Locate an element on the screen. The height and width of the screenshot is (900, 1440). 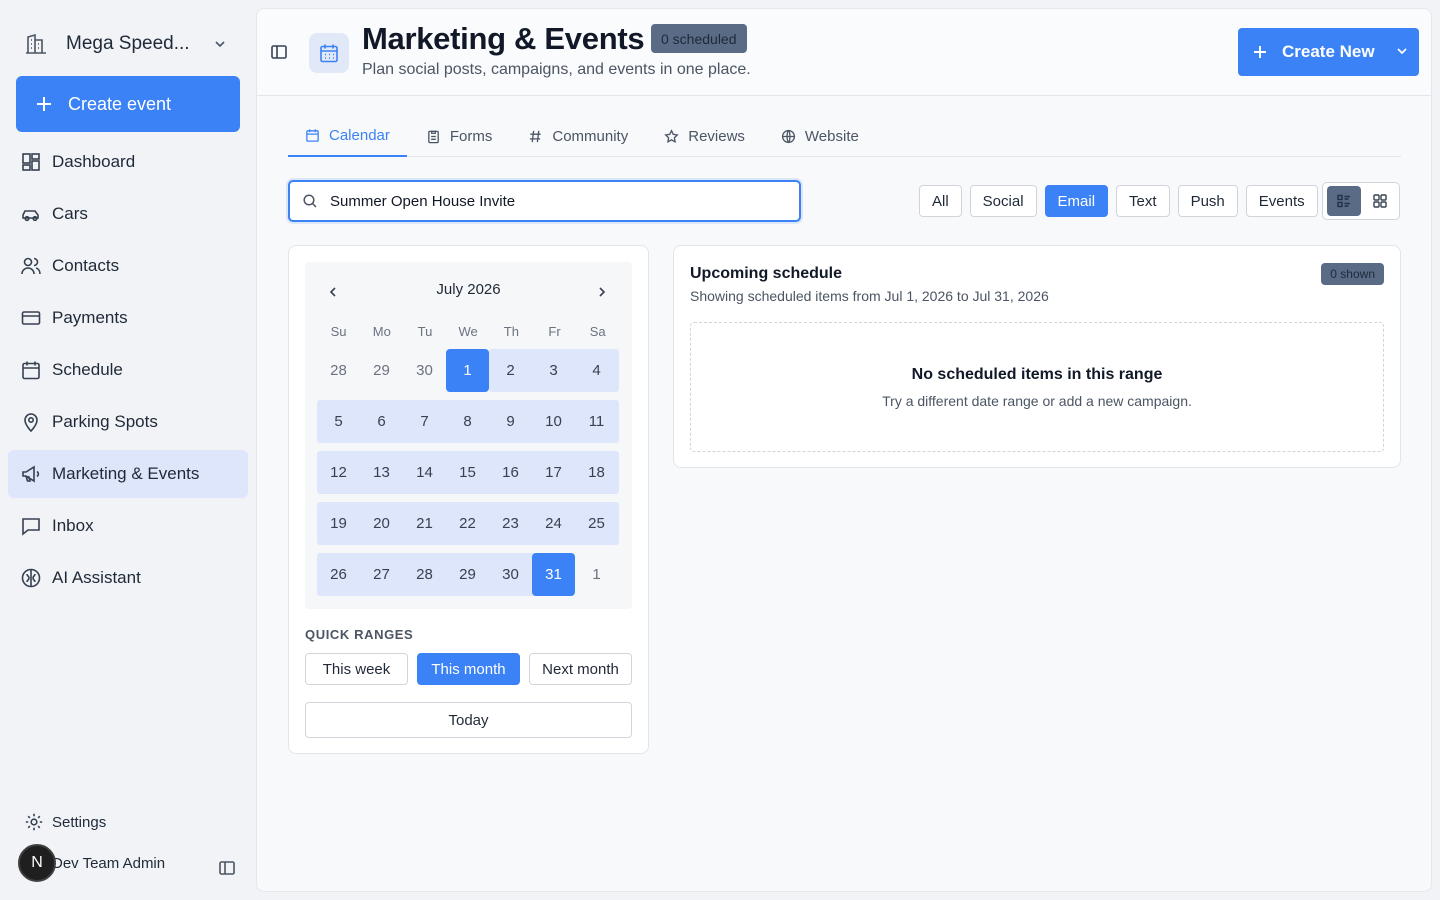
calendar-day-range-end: 31 is located at coordinates (553, 574).